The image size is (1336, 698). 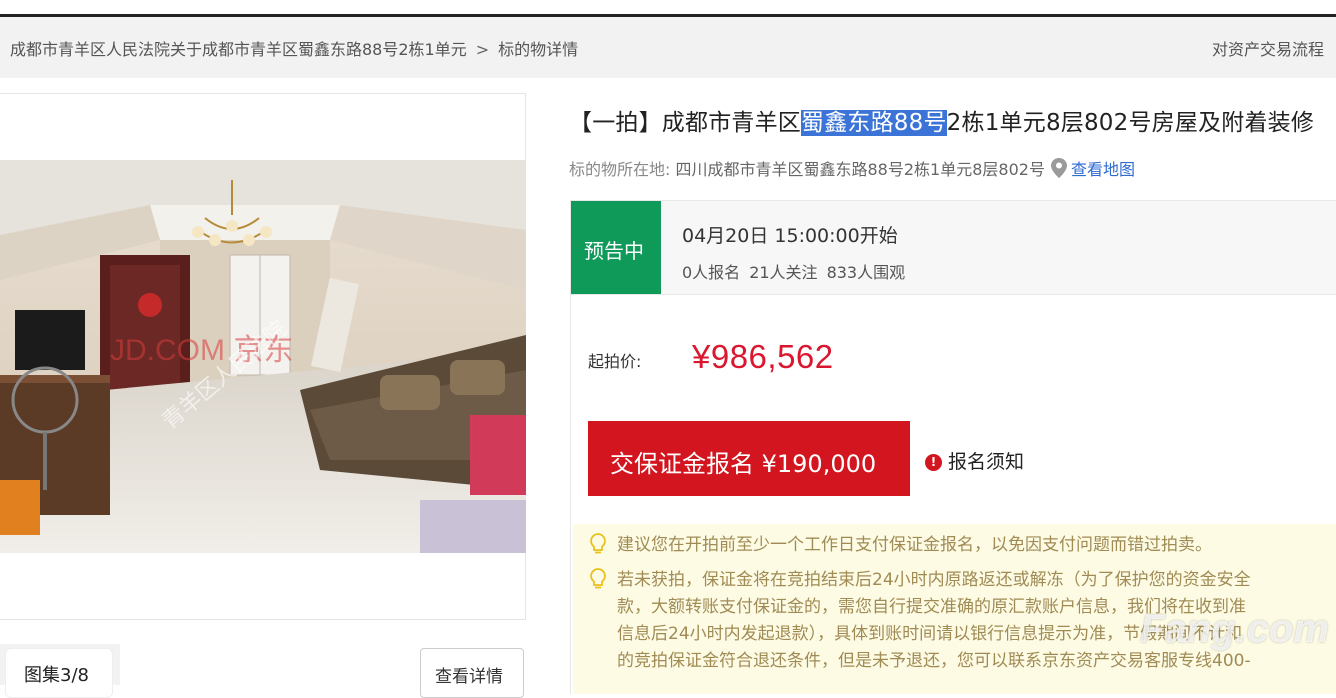 I want to click on view-map-link: 查看地图, so click(x=1103, y=169).